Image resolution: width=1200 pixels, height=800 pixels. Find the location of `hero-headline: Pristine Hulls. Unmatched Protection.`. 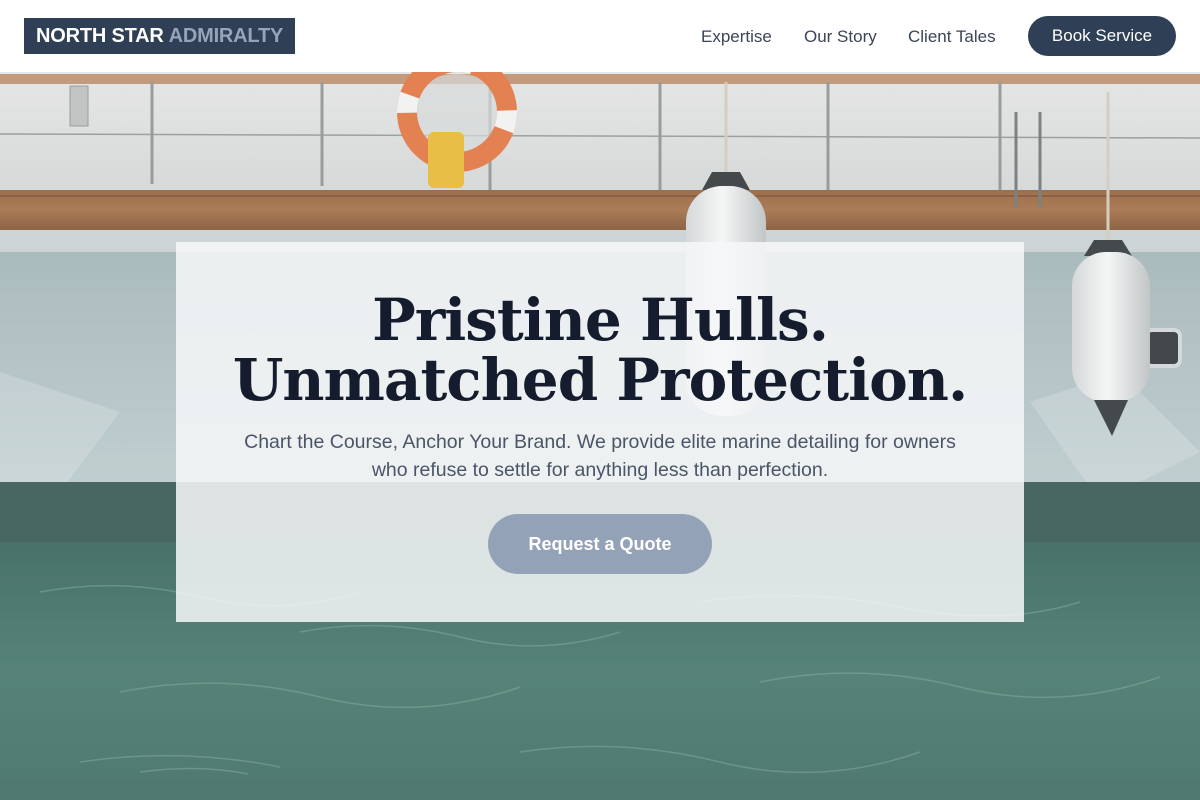

hero-headline: Pristine Hulls. Unmatched Protection. is located at coordinates (600, 350).